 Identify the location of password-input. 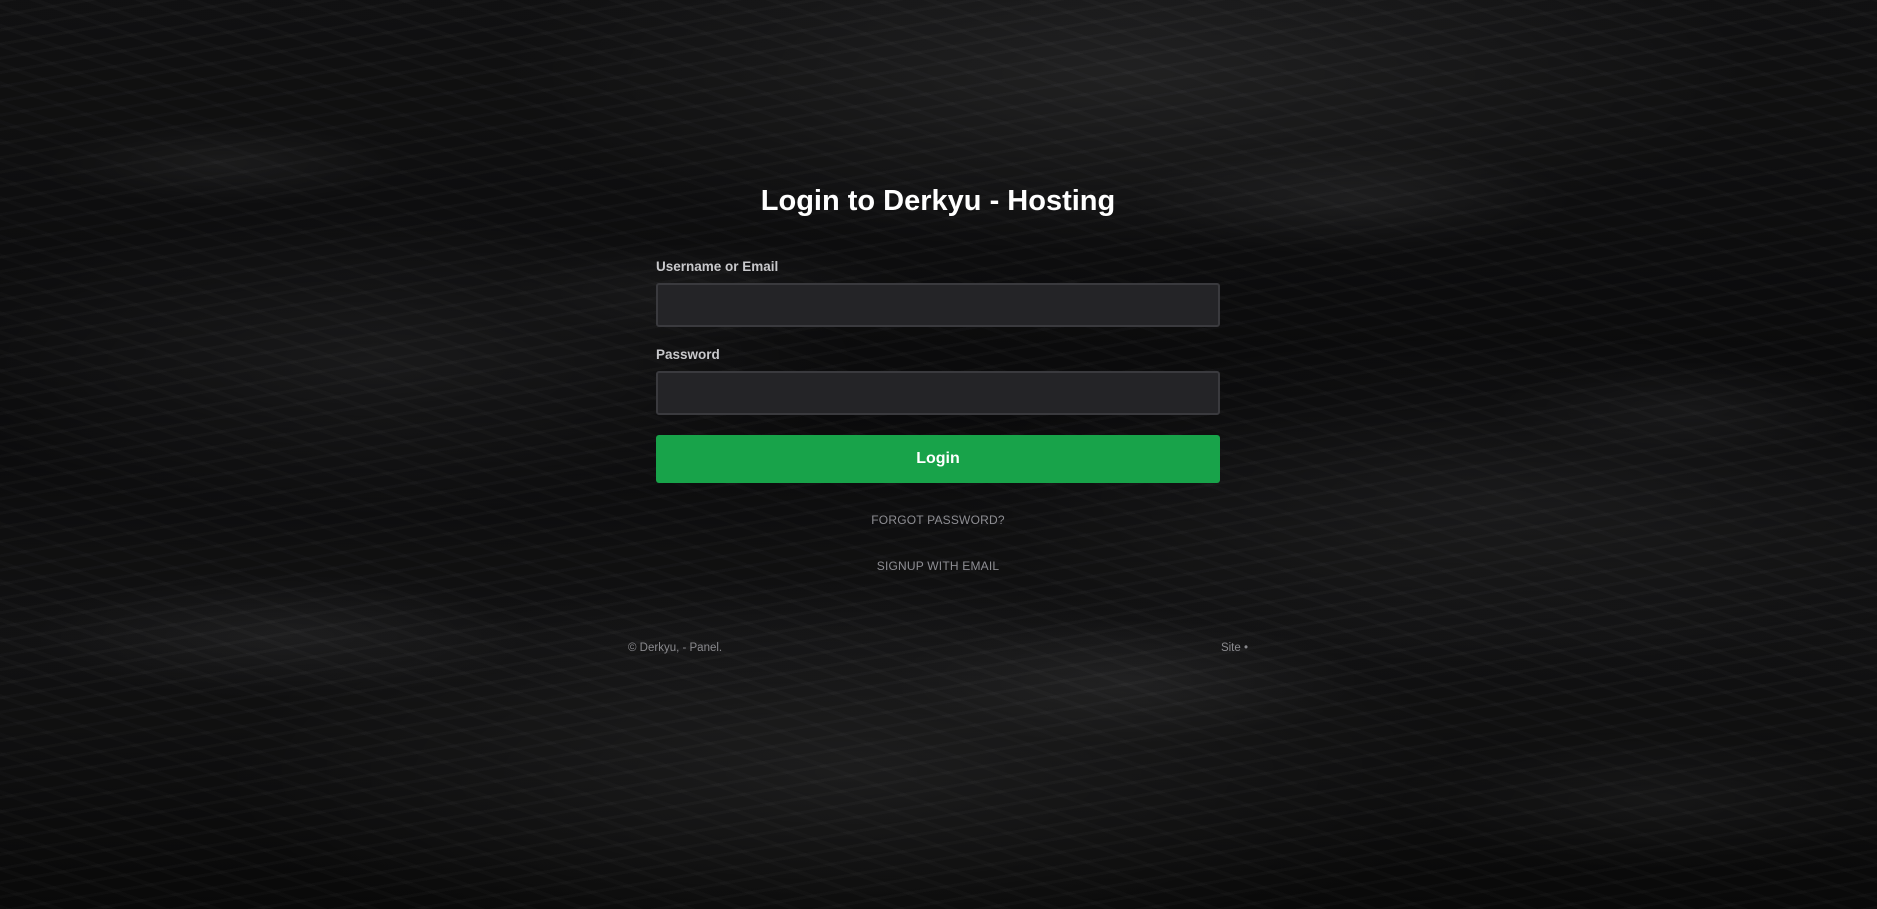
(938, 393).